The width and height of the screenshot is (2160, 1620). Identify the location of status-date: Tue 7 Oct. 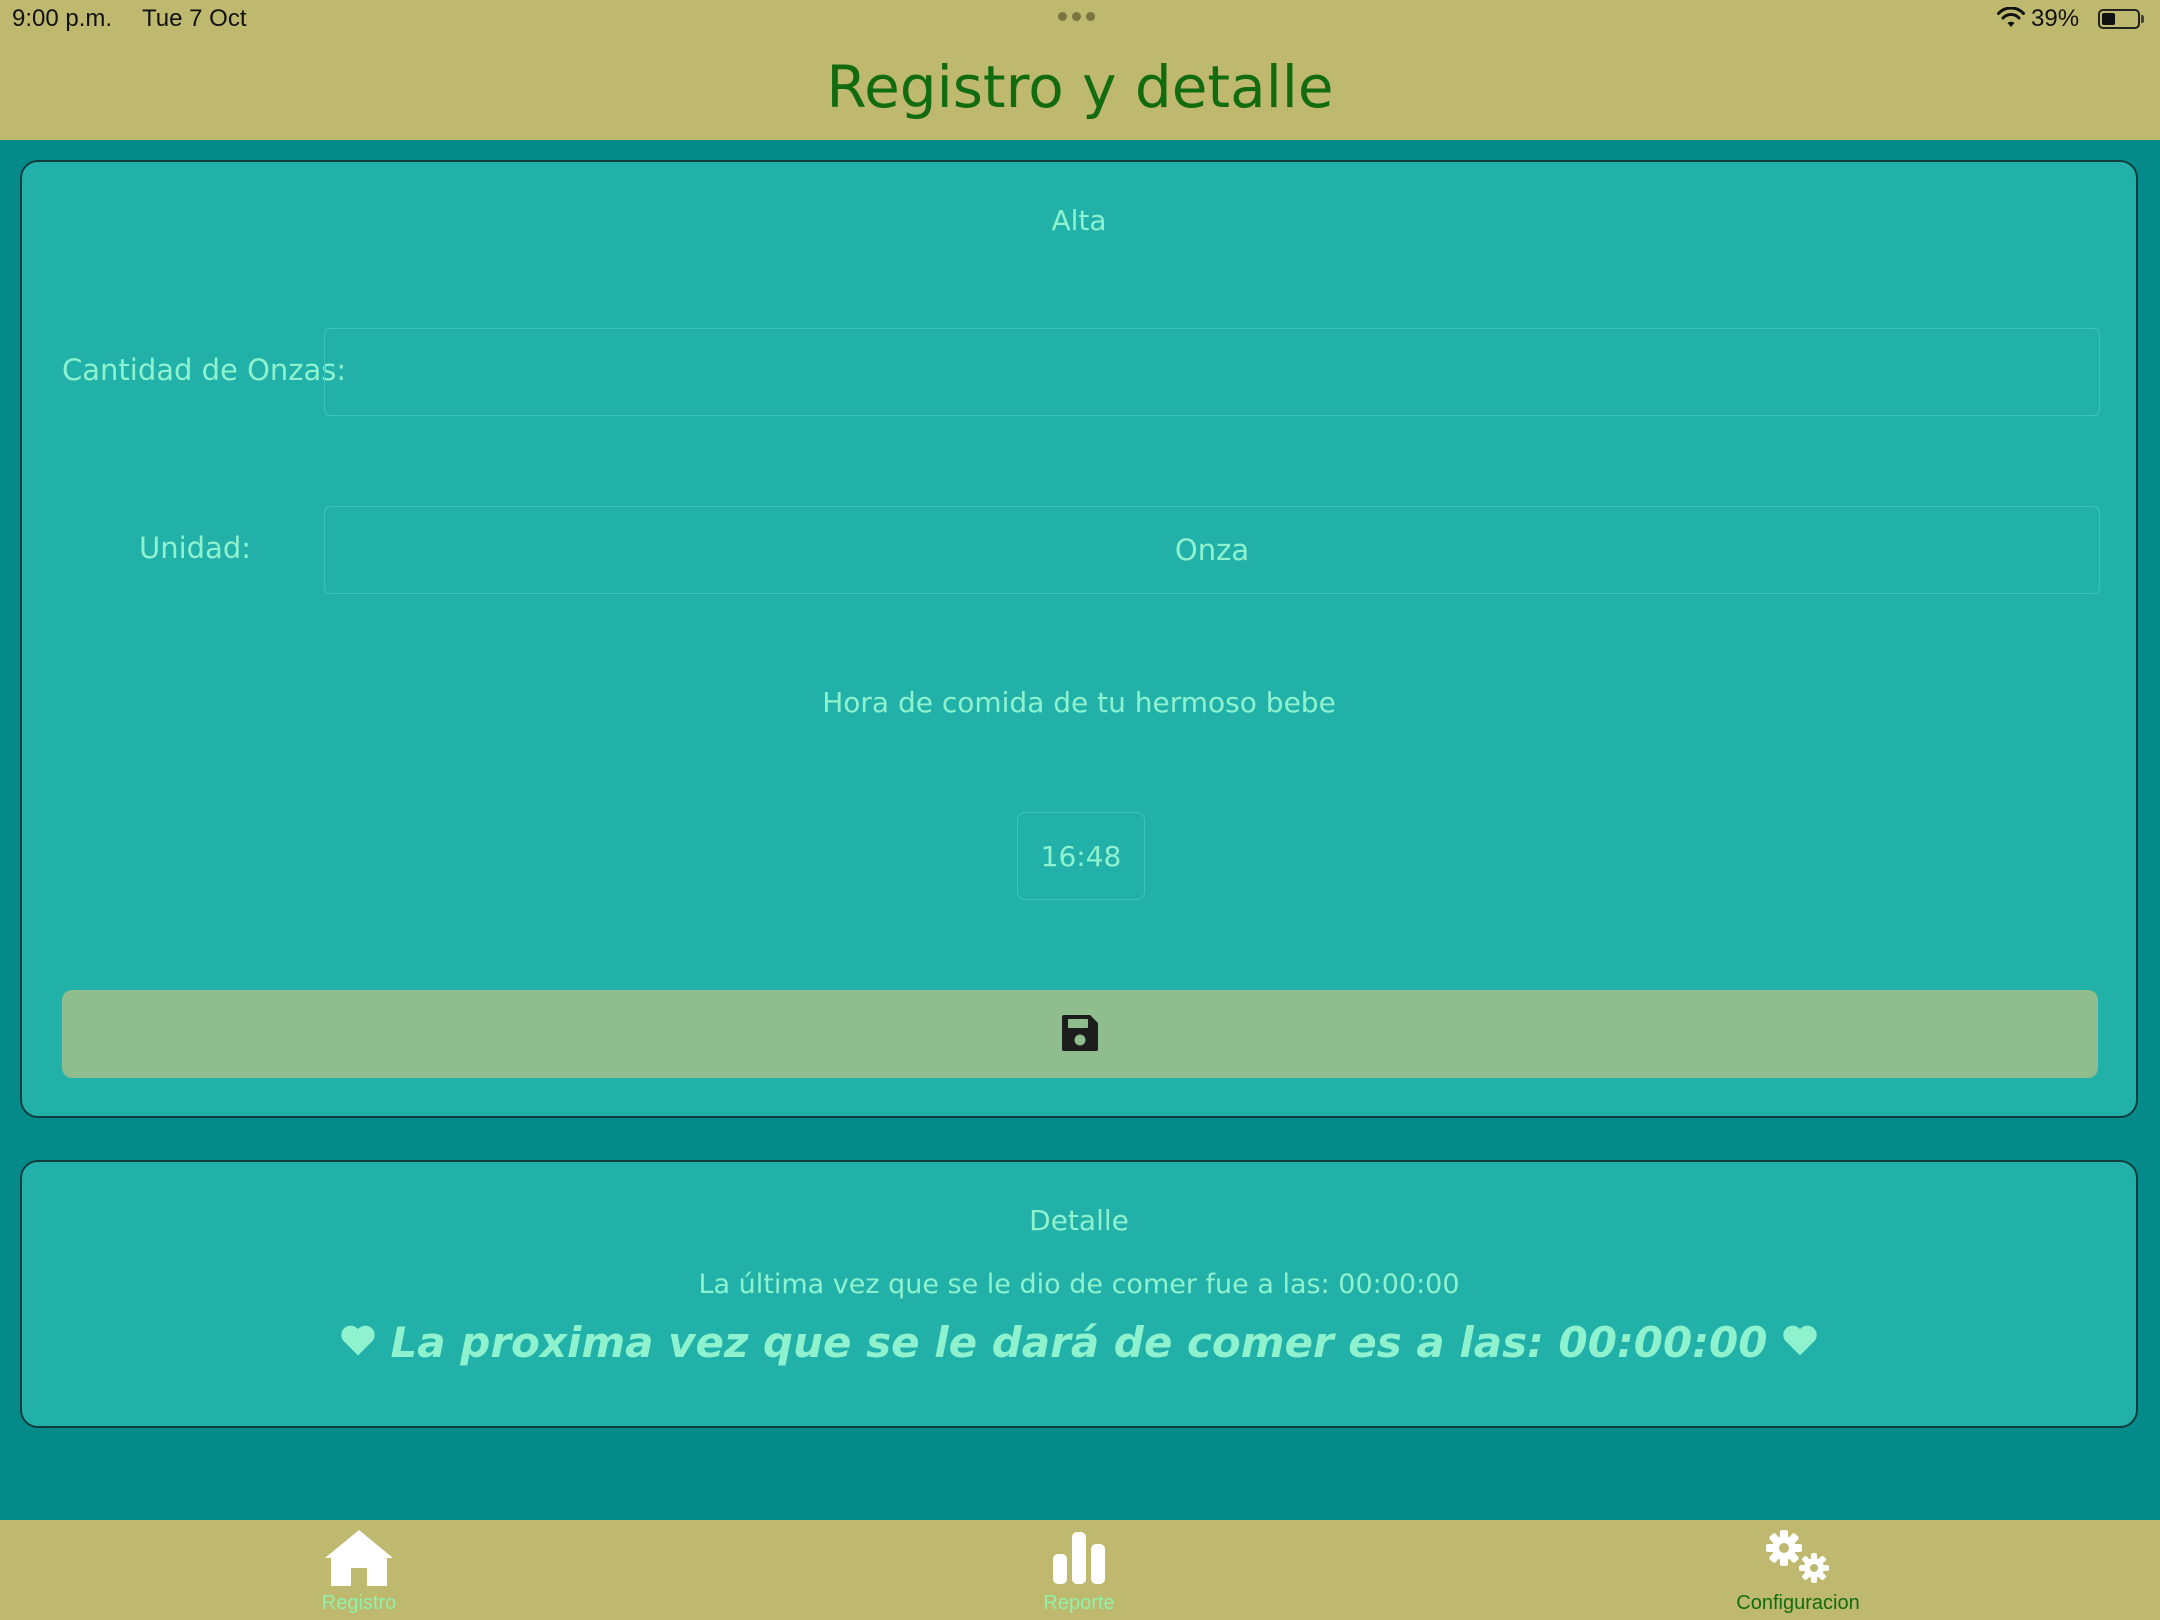
(194, 18).